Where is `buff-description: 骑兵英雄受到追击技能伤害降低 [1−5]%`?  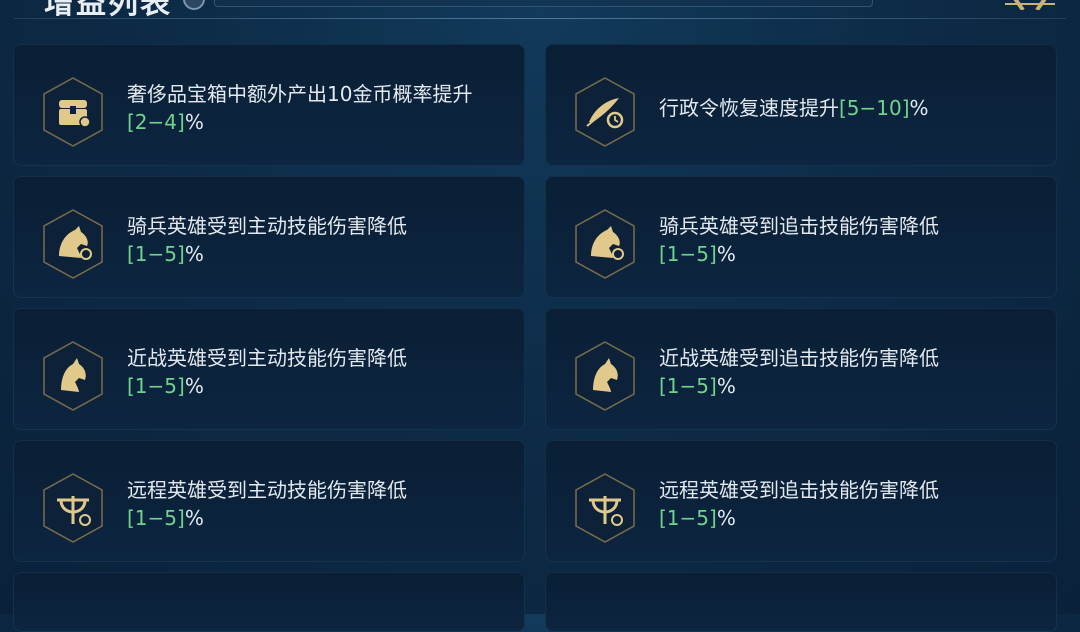
buff-description: 骑兵英雄受到追击技能伤害降低 [1−5]% is located at coordinates (799, 240).